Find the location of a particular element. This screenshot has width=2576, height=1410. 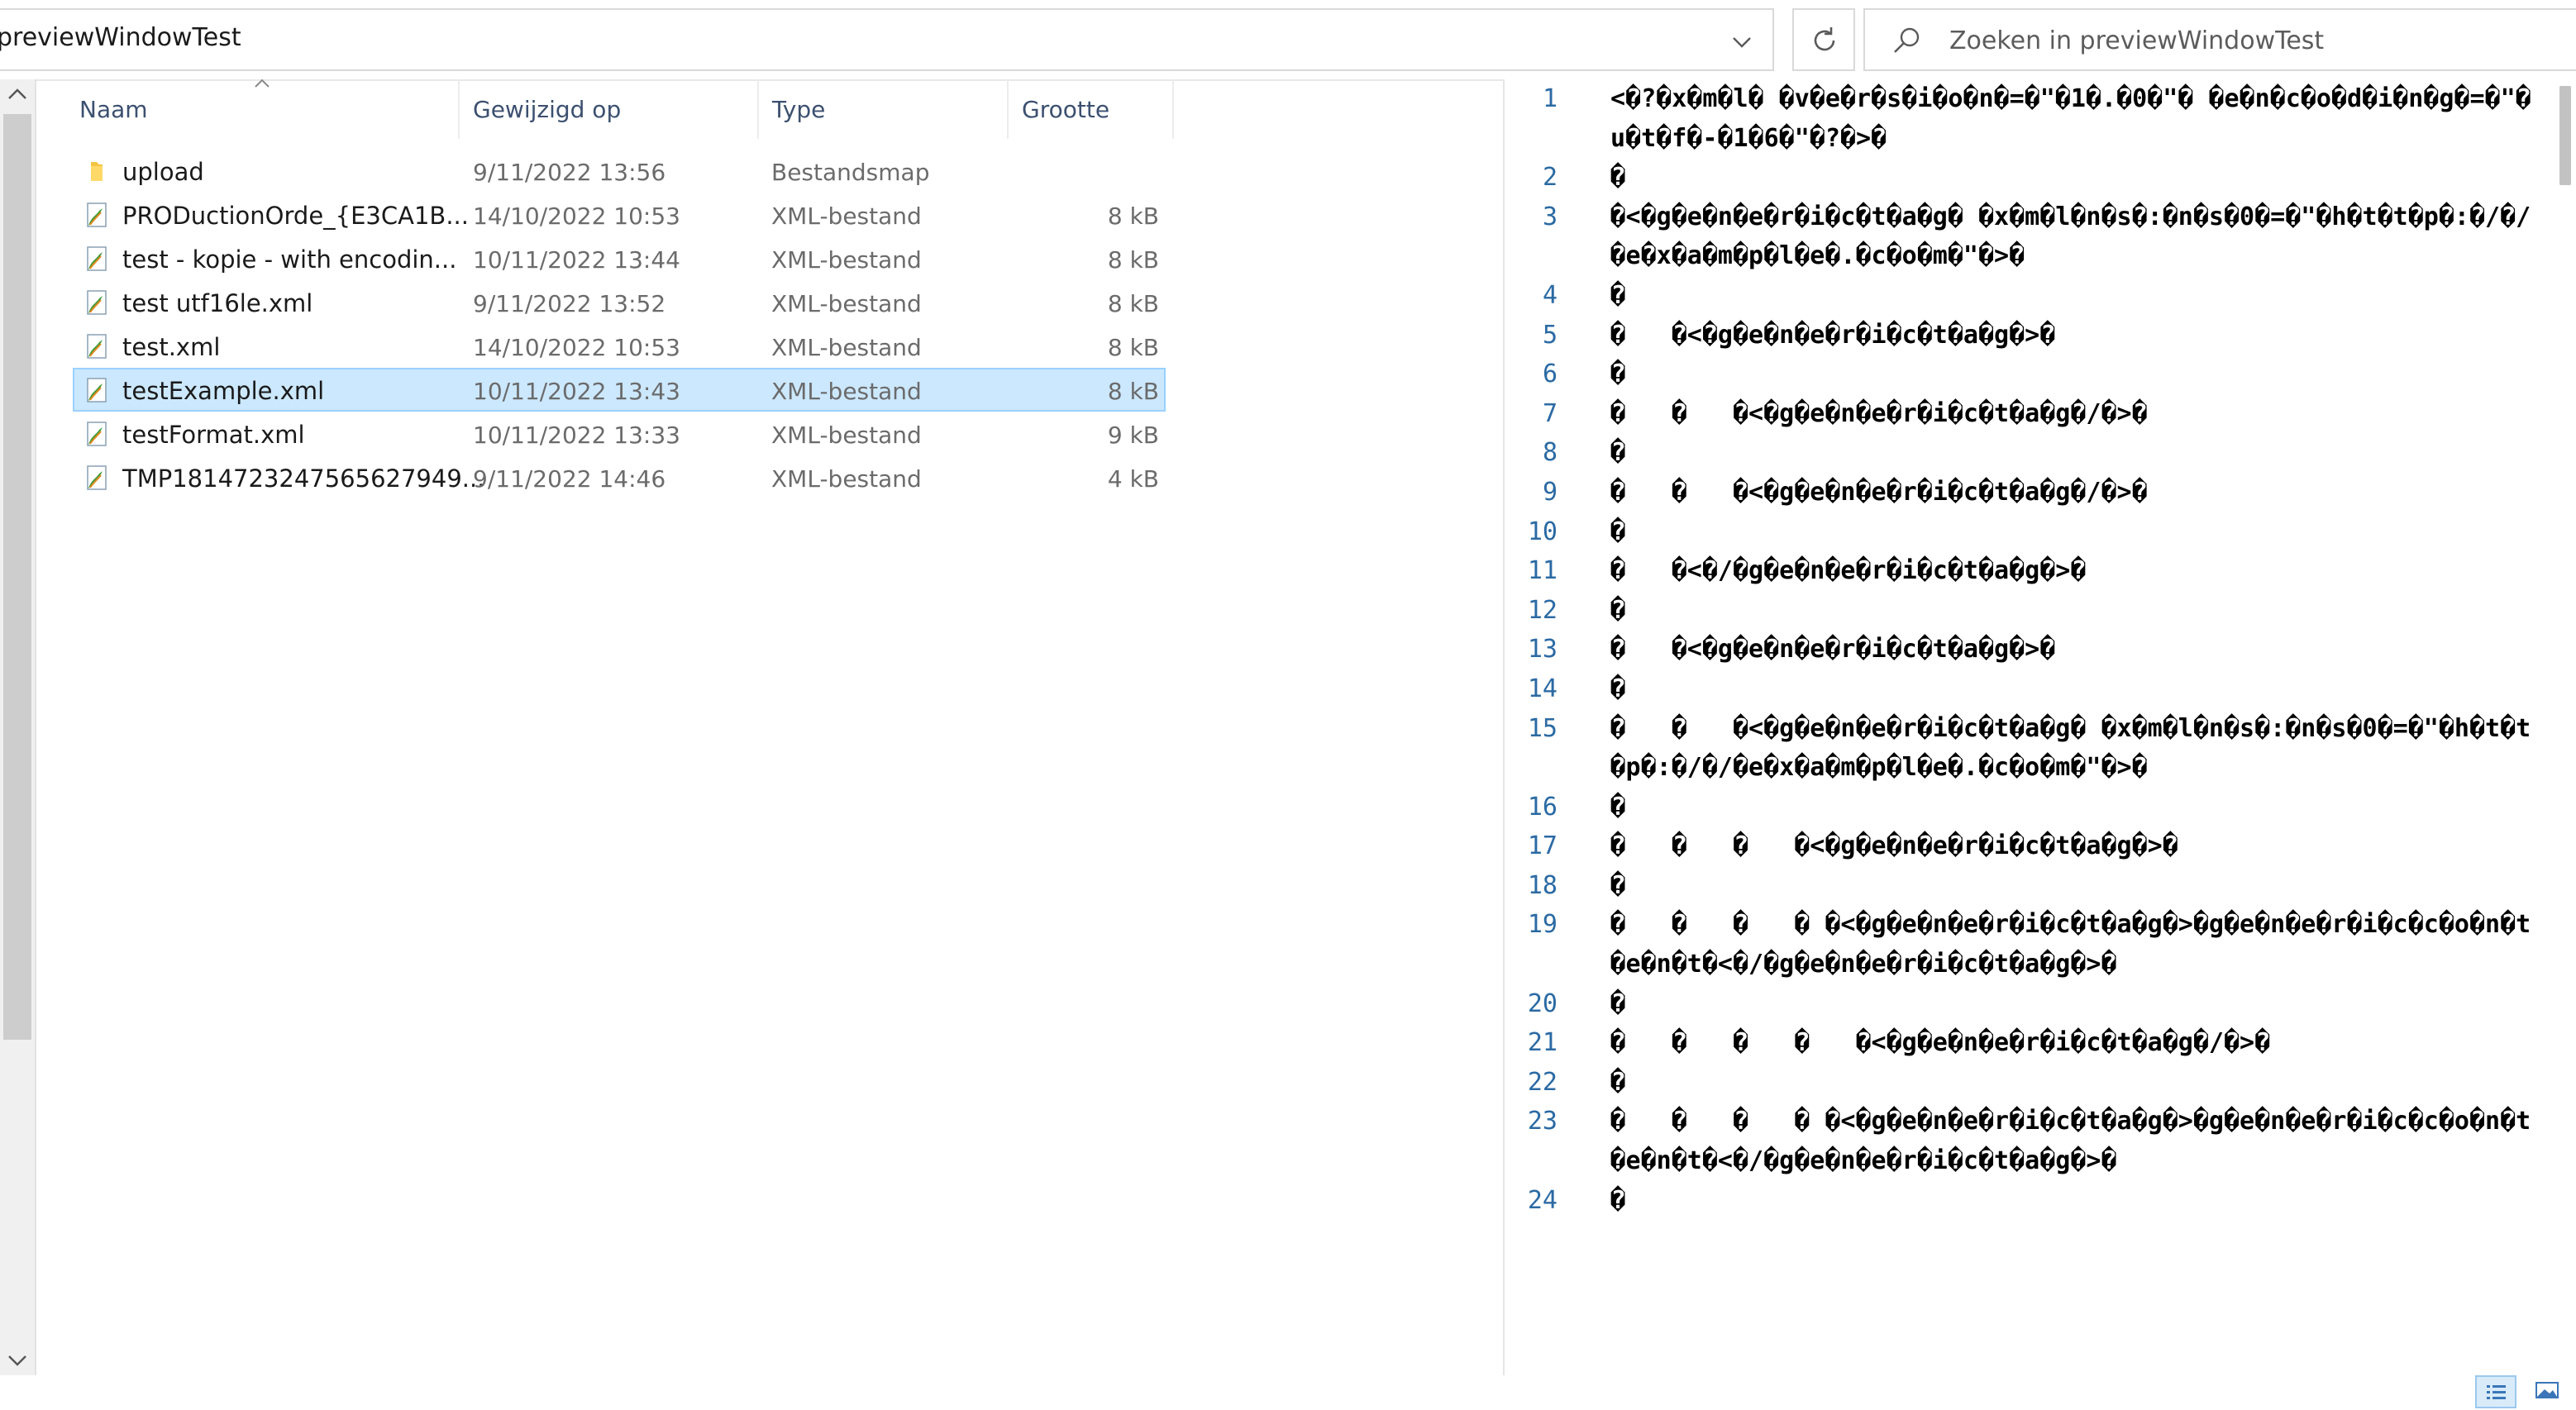

line-number: 5 is located at coordinates (1550, 335).